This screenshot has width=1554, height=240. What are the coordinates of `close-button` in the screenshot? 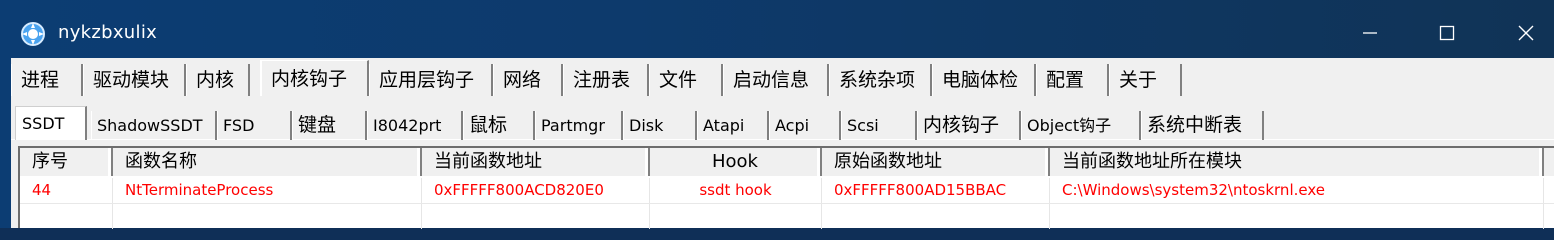 It's located at (1526, 33).